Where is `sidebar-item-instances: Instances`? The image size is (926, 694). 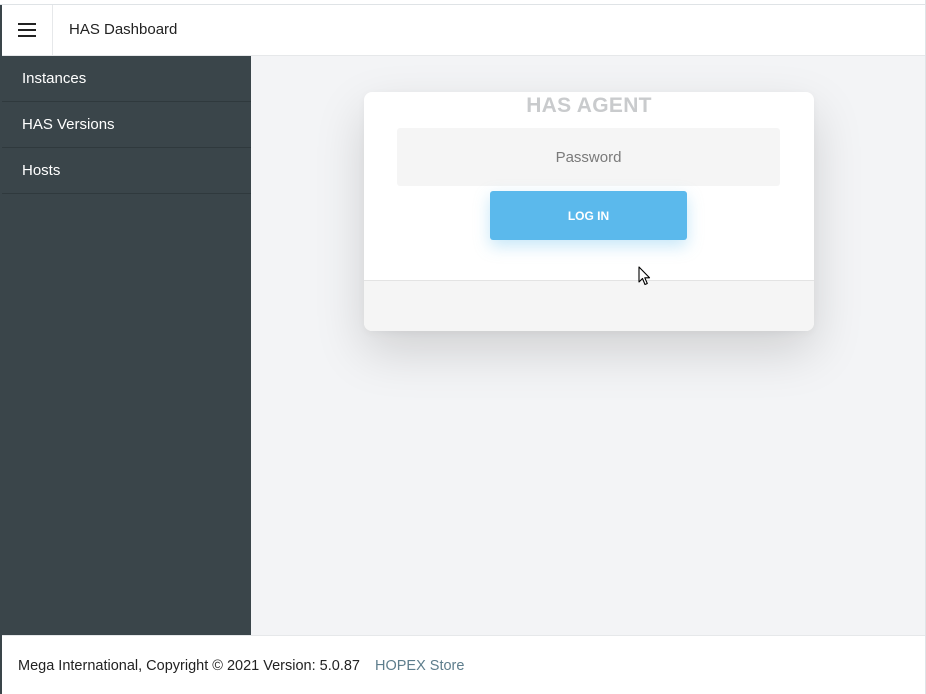 sidebar-item-instances: Instances is located at coordinates (126, 79).